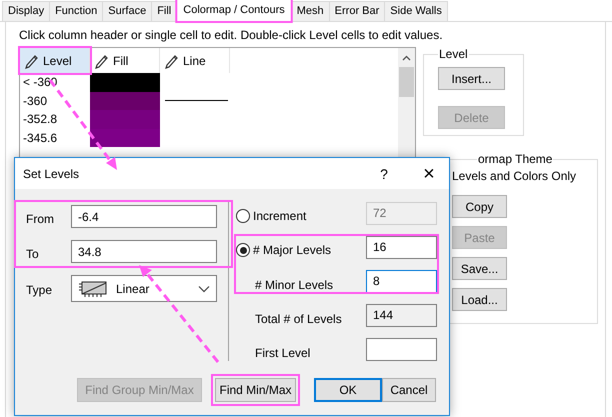 Image resolution: width=612 pixels, height=417 pixels. What do you see at coordinates (429, 174) in the screenshot?
I see `close-button: ×` at bounding box center [429, 174].